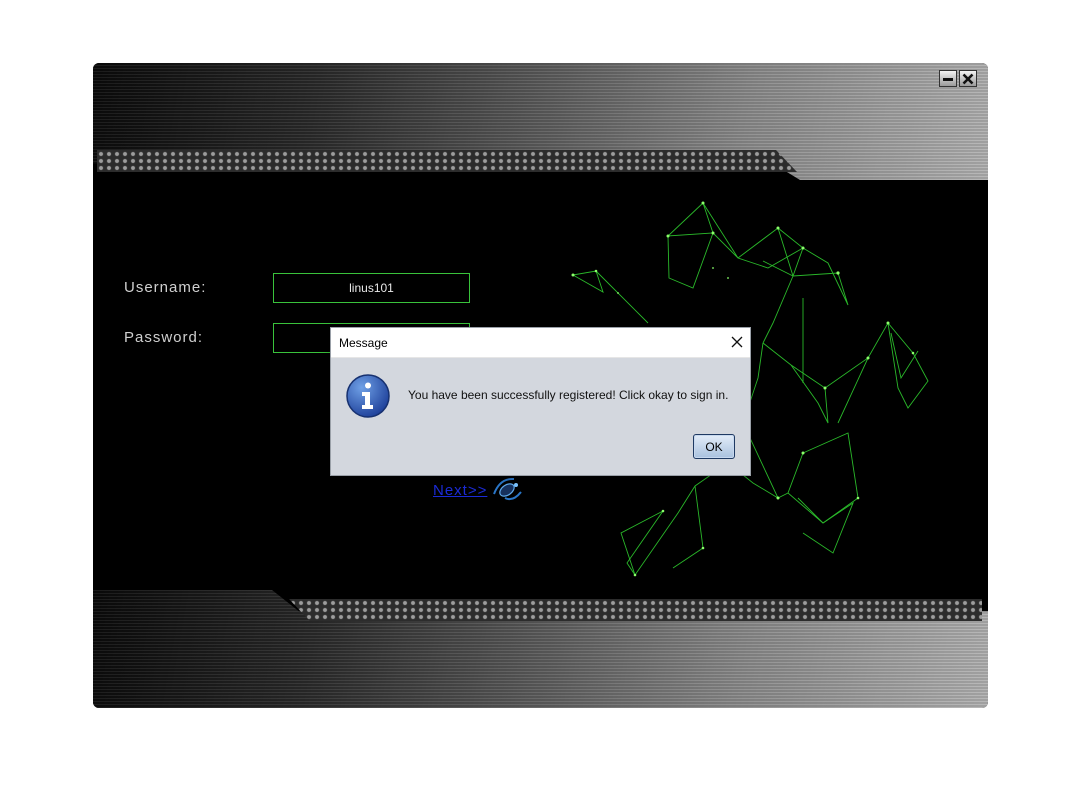 The height and width of the screenshot is (810, 1080). What do you see at coordinates (714, 446) in the screenshot?
I see `ok-button: OK` at bounding box center [714, 446].